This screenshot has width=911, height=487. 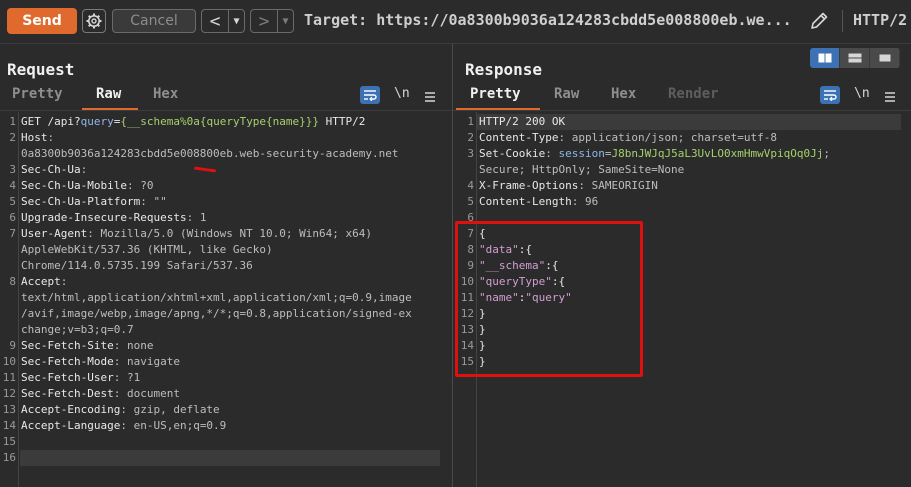 I want to click on send-button: Send, so click(x=42, y=21).